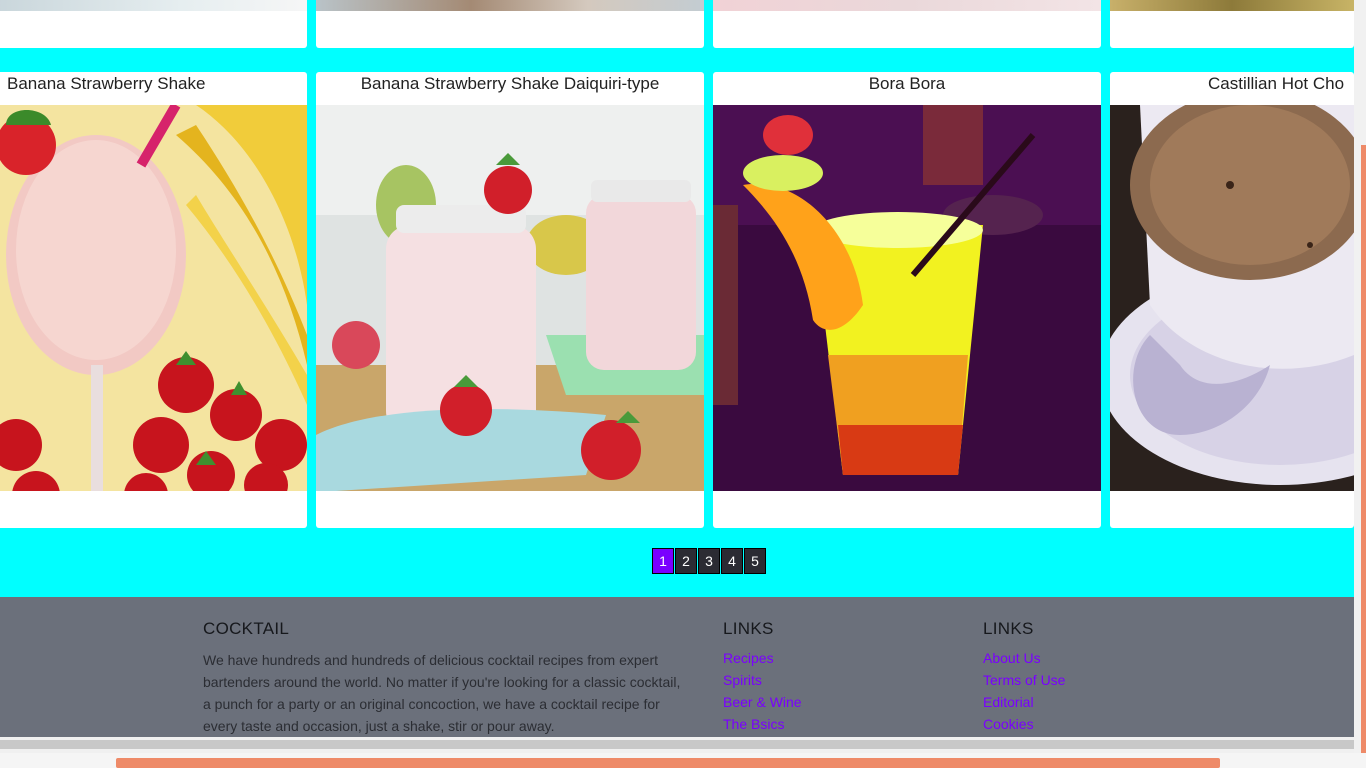 The image size is (1366, 768). I want to click on recipe-card-castillian-hot-chocolate: Castillian Hot Cho, so click(1232, 300).